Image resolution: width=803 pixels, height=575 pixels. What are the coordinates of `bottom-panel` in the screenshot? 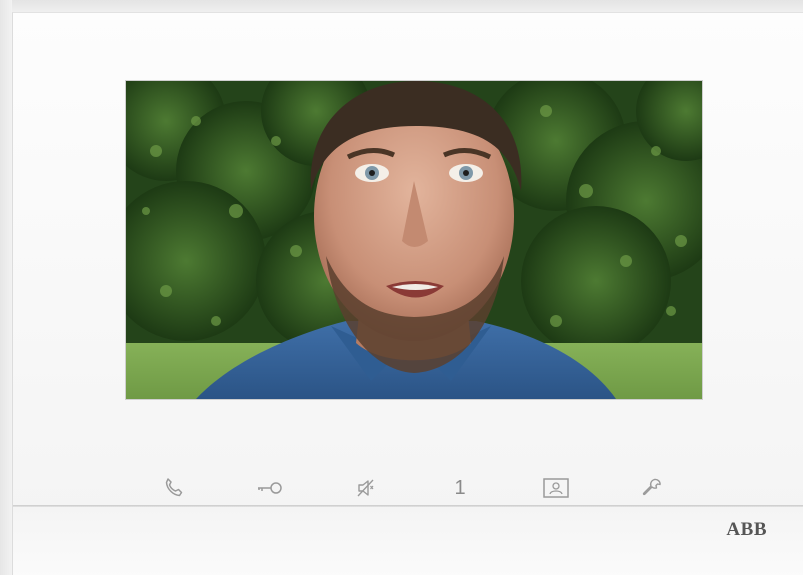 It's located at (408, 541).